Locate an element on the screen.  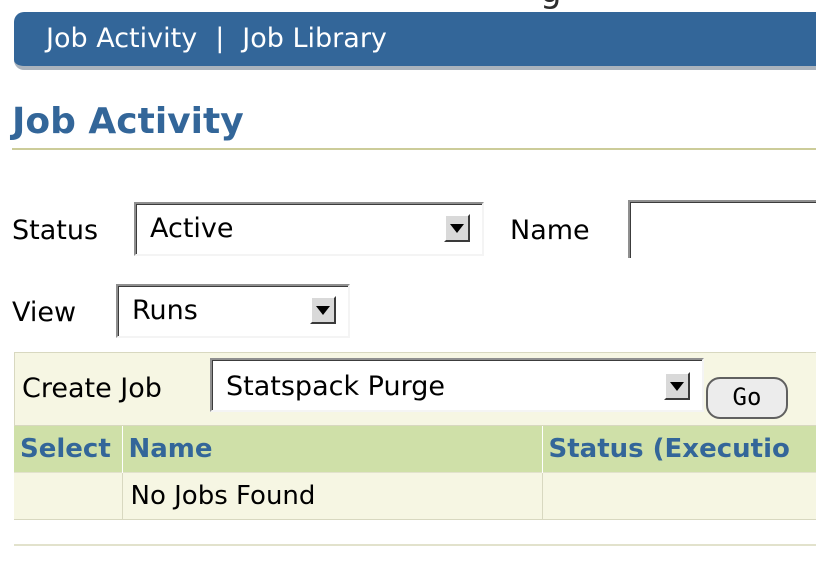
column-header-name: Name is located at coordinates (332, 449).